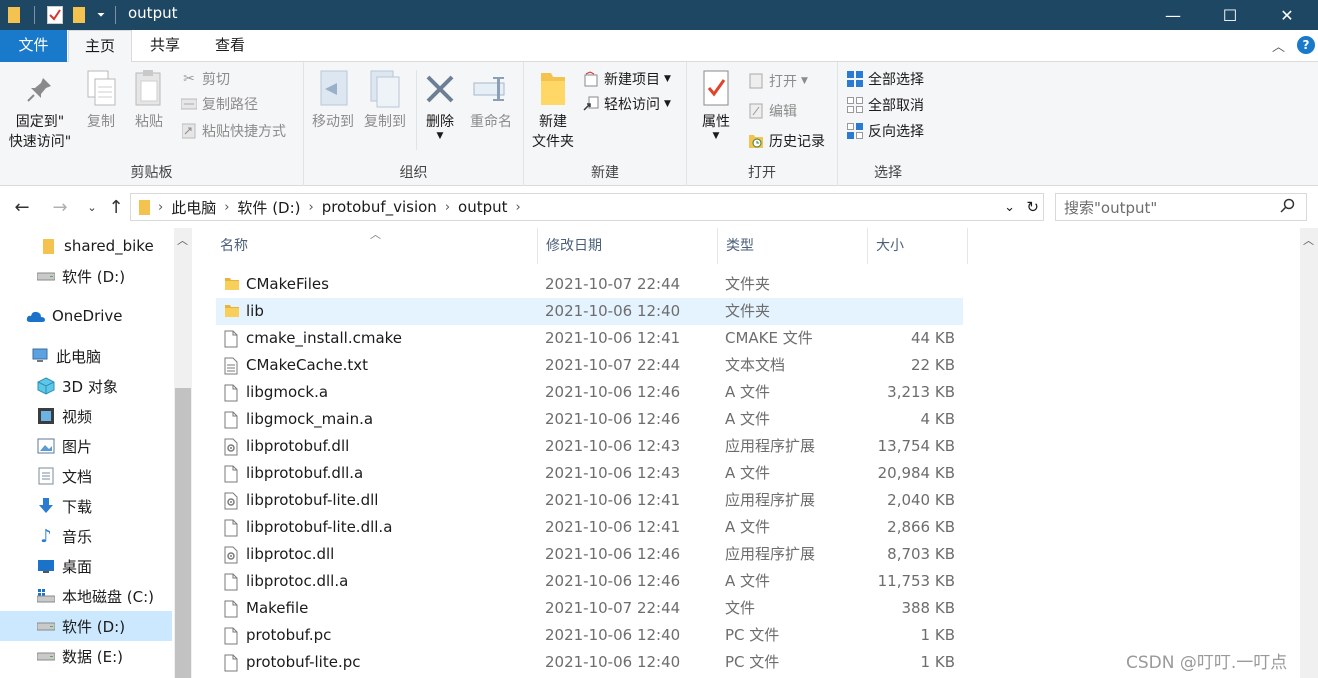 The image size is (1318, 678). Describe the element at coordinates (885, 131) in the screenshot. I see `invert-selection-button: 反向选择` at that location.